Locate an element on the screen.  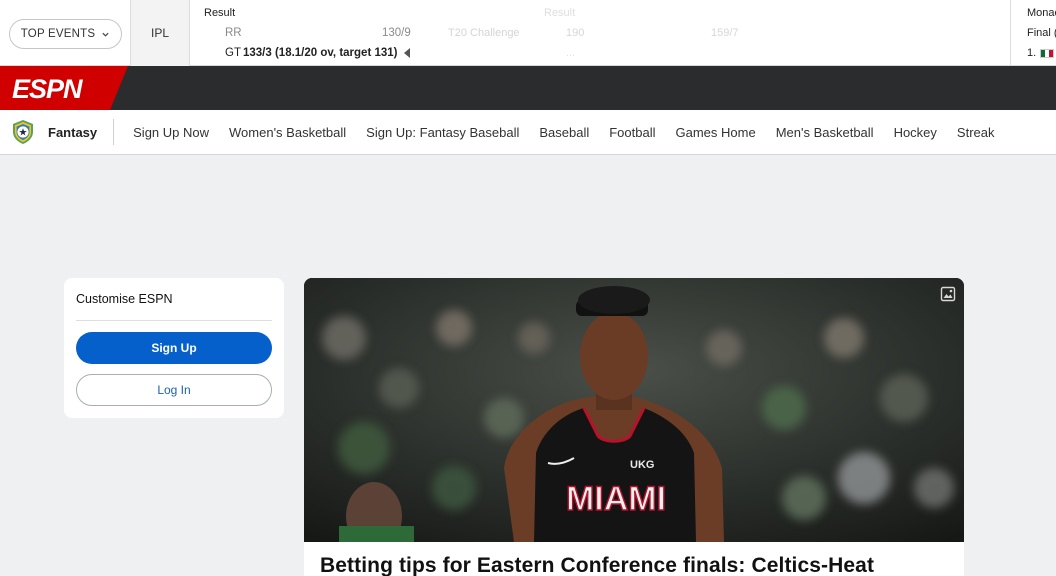
fantasy-brand: Fantasy is located at coordinates (57, 132).